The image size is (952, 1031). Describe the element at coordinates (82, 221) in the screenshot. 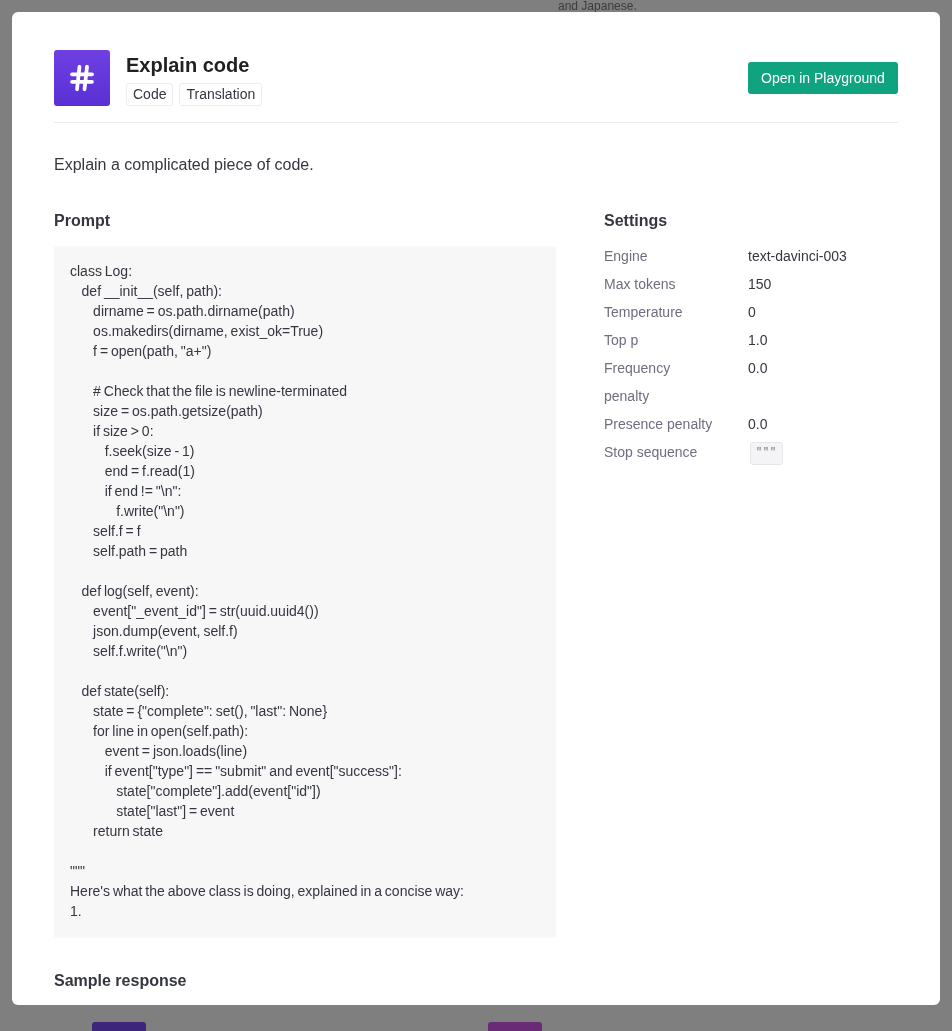

I see `section-heading: Prompt` at that location.